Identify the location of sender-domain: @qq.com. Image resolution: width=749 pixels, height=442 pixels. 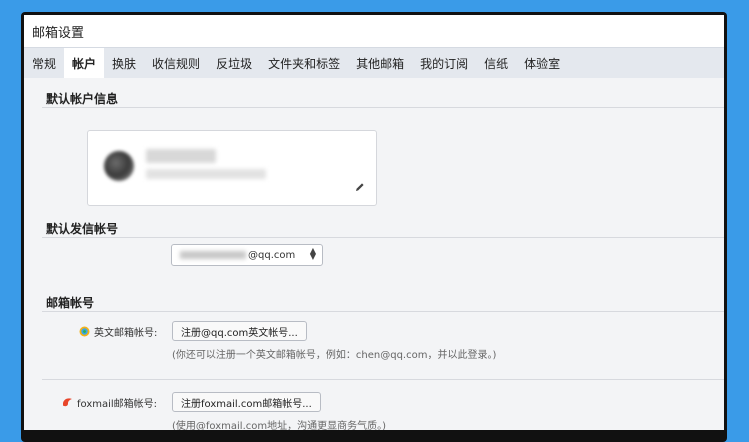
(272, 255).